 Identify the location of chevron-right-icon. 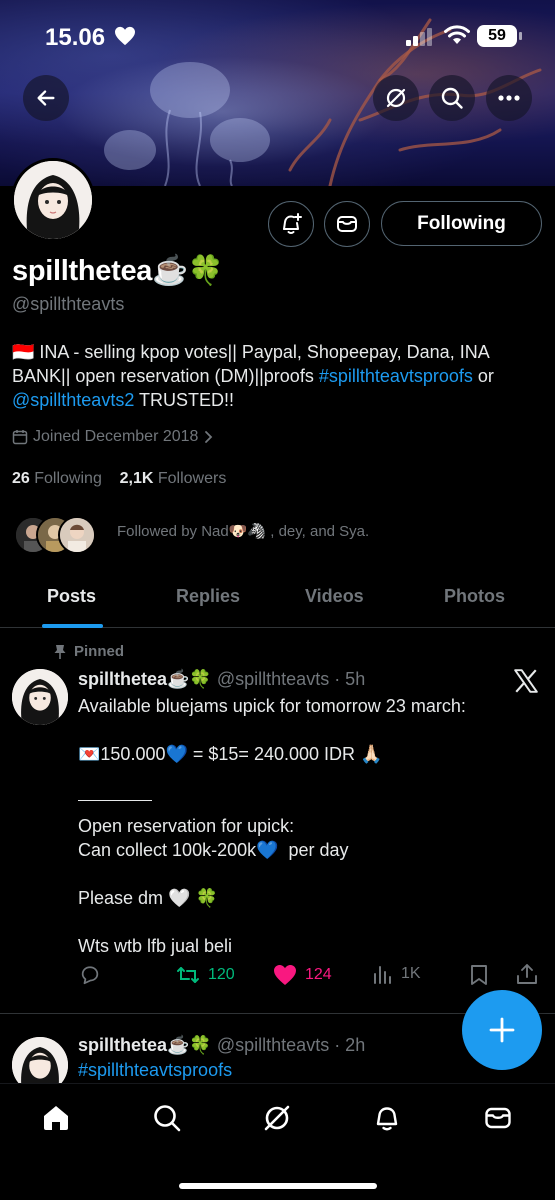
(209, 437).